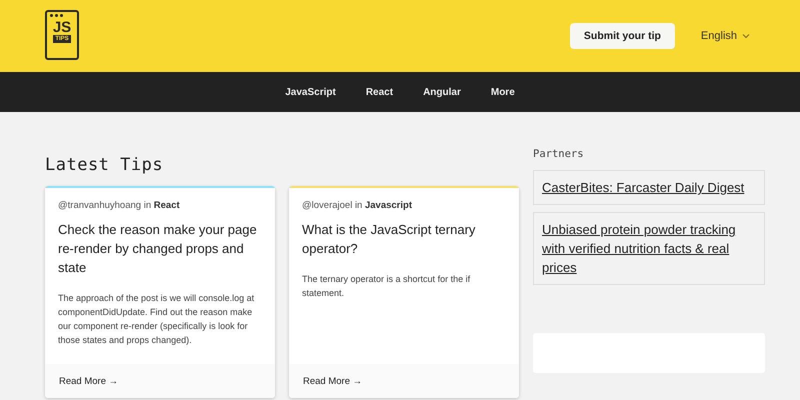 The width and height of the screenshot is (800, 400). Describe the element at coordinates (387, 286) in the screenshot. I see `tip-description: The ternary operator is a shortcut for the if statement.` at that location.